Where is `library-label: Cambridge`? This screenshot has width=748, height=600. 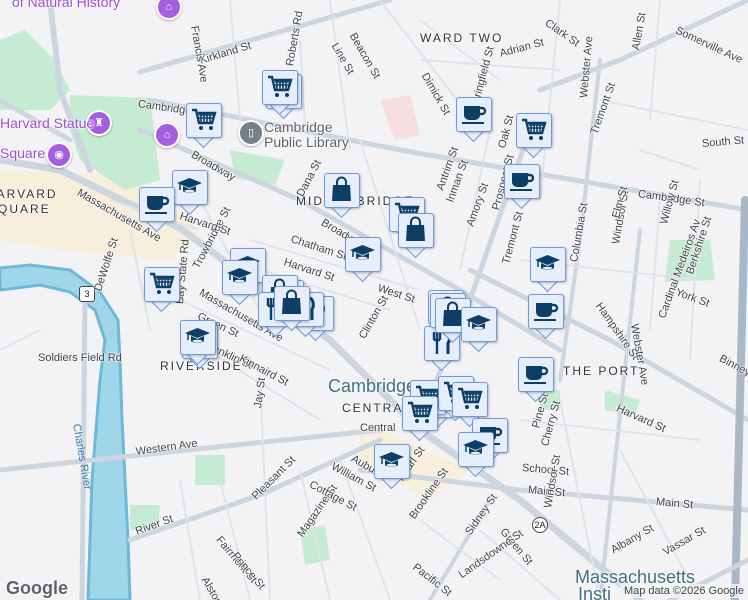 library-label: Cambridge is located at coordinates (298, 127).